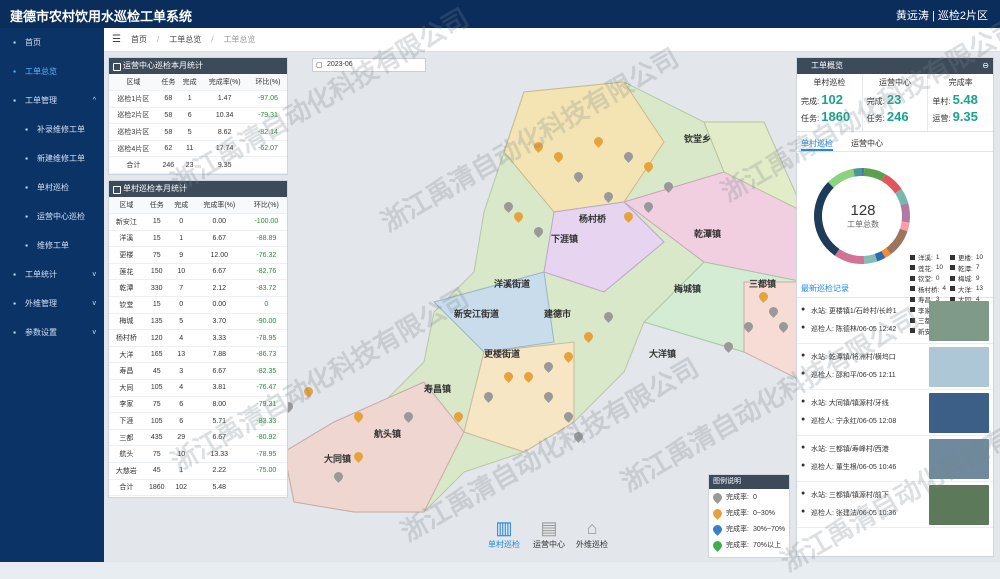  I want to click on sidebar-item-3: ▪ 补录维修工单, so click(52, 129).